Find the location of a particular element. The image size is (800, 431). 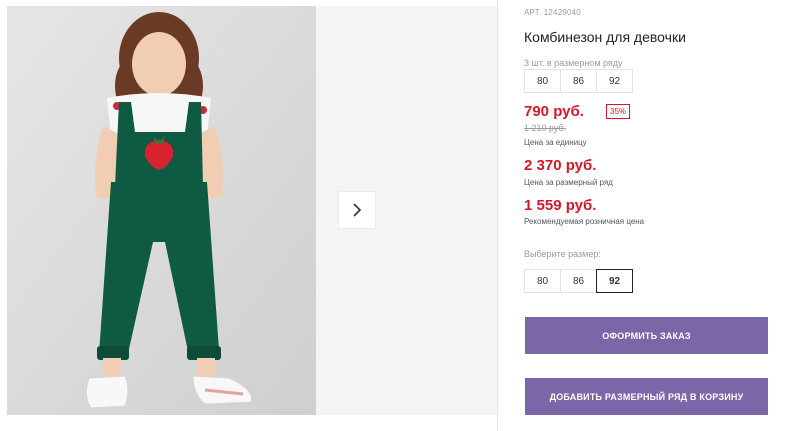

chevron-right-icon is located at coordinates (357, 210).